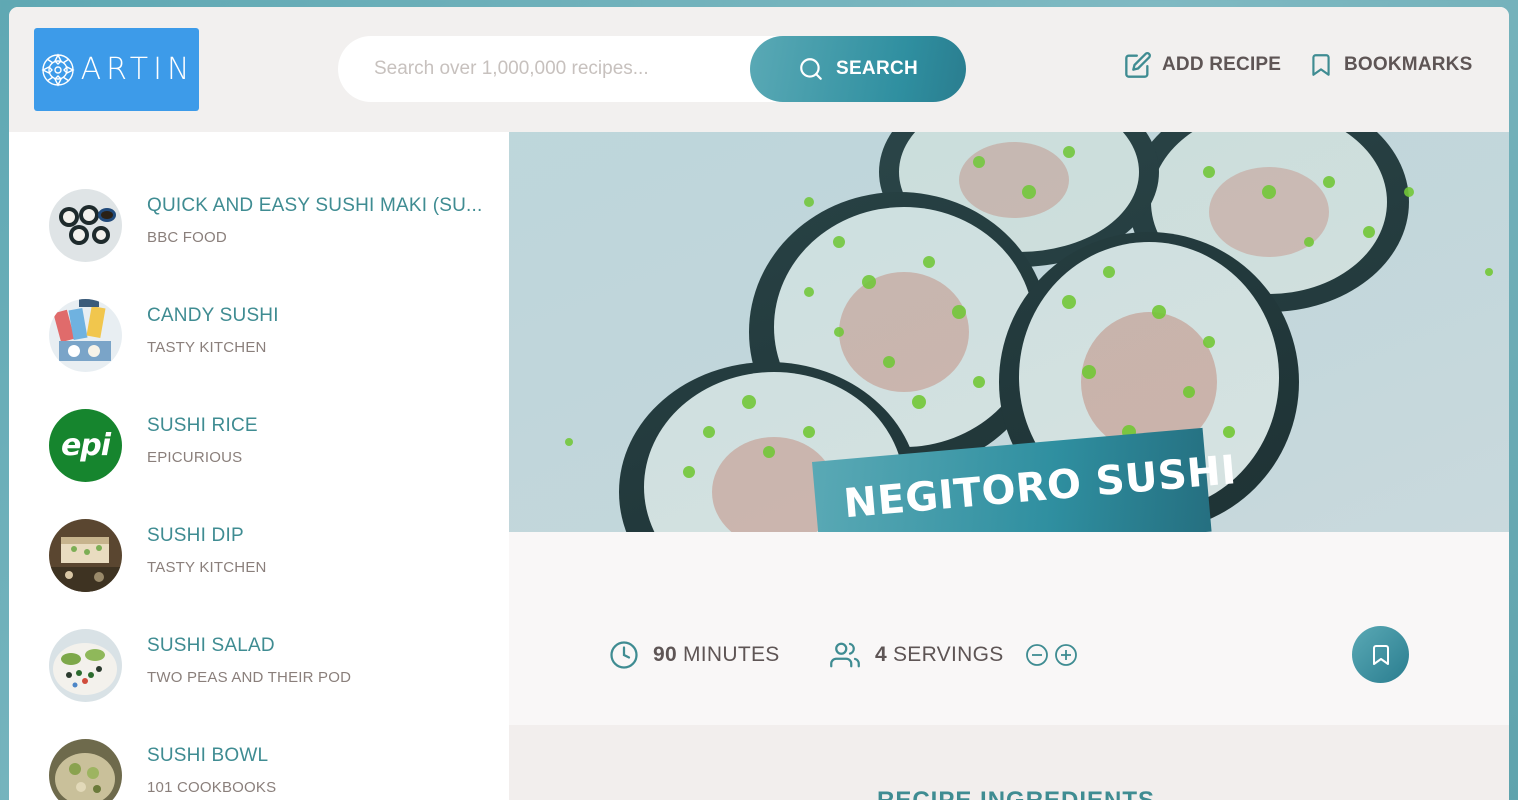  I want to click on cooking-time: 90 MINUTES, so click(694, 655).